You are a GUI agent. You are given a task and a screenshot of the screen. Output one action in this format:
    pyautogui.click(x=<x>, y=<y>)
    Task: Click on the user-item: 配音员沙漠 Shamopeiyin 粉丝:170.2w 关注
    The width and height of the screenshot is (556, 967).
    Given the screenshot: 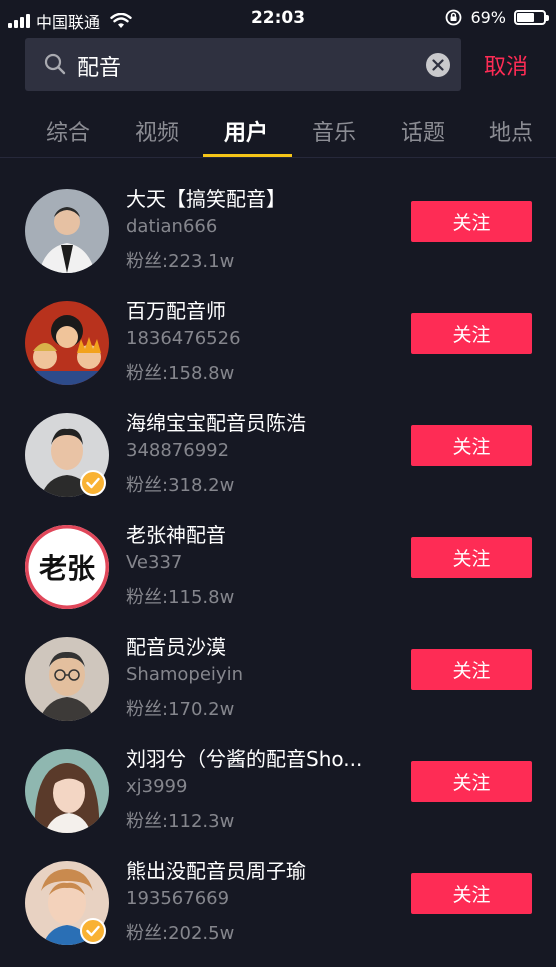 What is the action you would take?
    pyautogui.click(x=278, y=687)
    